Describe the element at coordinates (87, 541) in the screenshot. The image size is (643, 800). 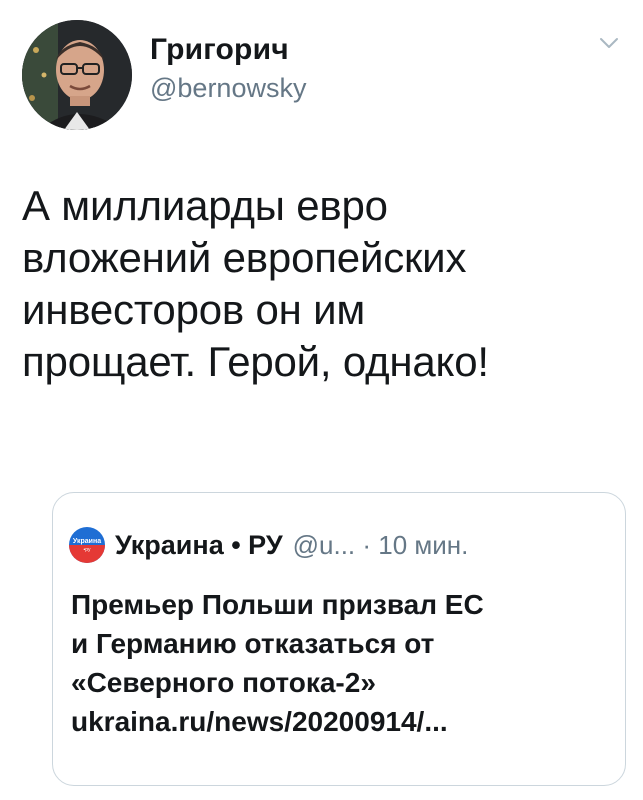
I see `quoted-avatar-label: Украина` at that location.